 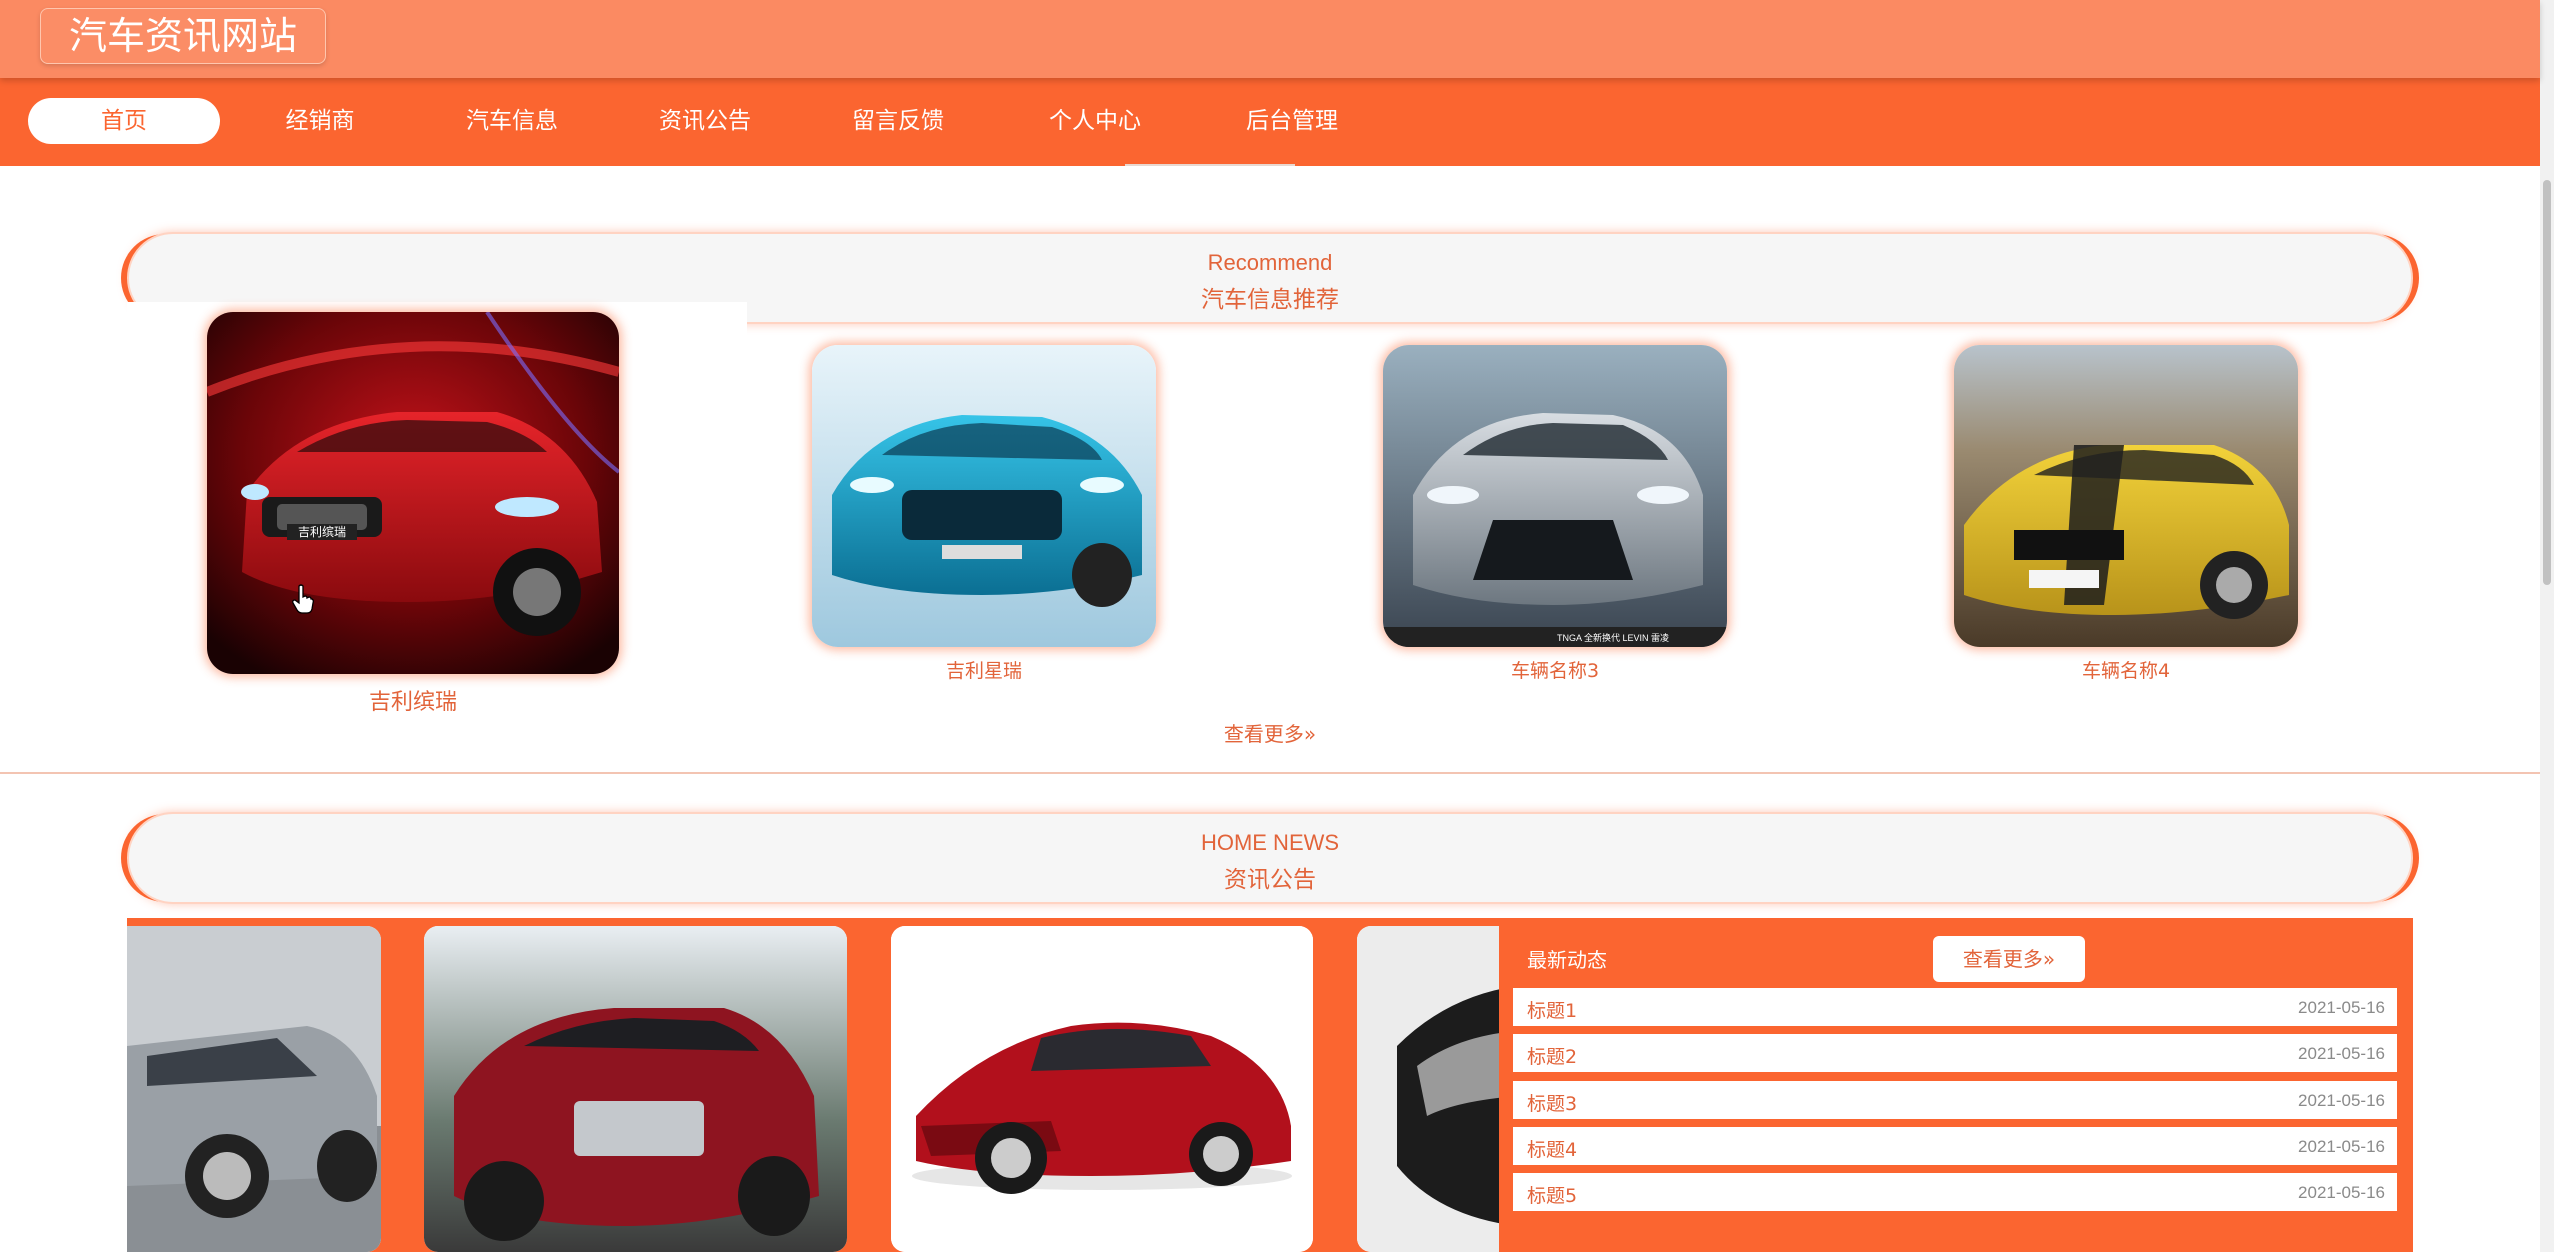 I want to click on site-title: 汽车资讯网站, so click(x=183, y=36).